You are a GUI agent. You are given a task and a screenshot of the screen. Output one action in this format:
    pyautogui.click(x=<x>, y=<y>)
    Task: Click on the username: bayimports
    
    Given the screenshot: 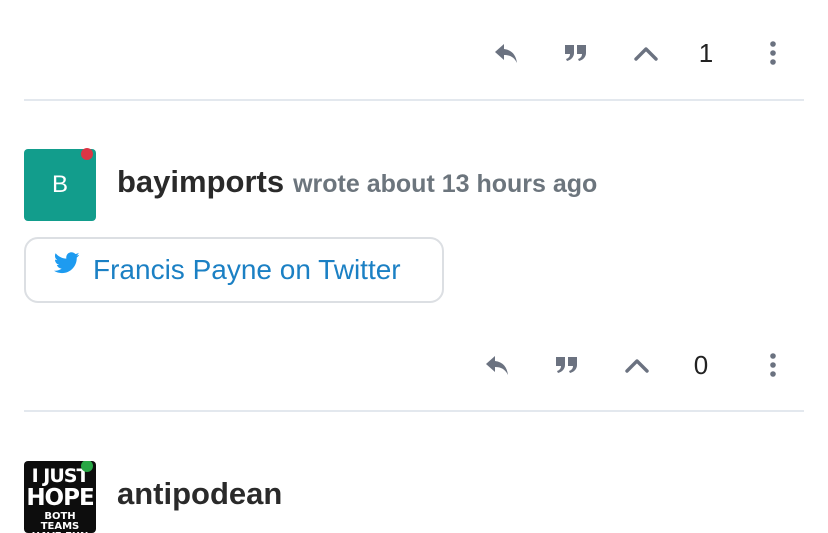 What is the action you would take?
    pyautogui.click(x=200, y=182)
    